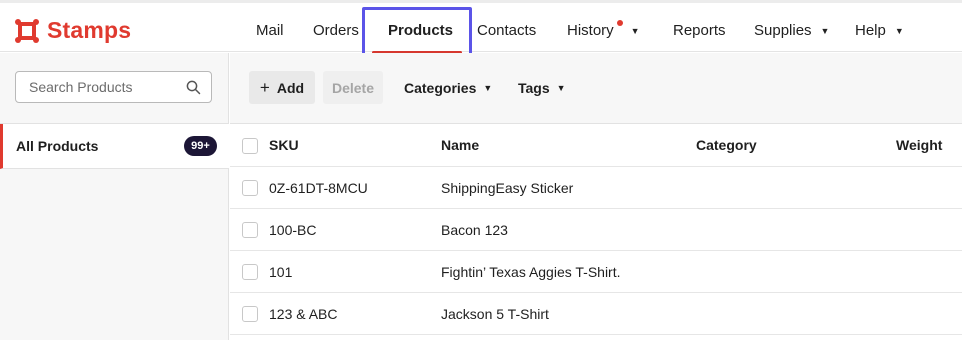  Describe the element at coordinates (460, 145) in the screenshot. I see `column-header-name: Name` at that location.